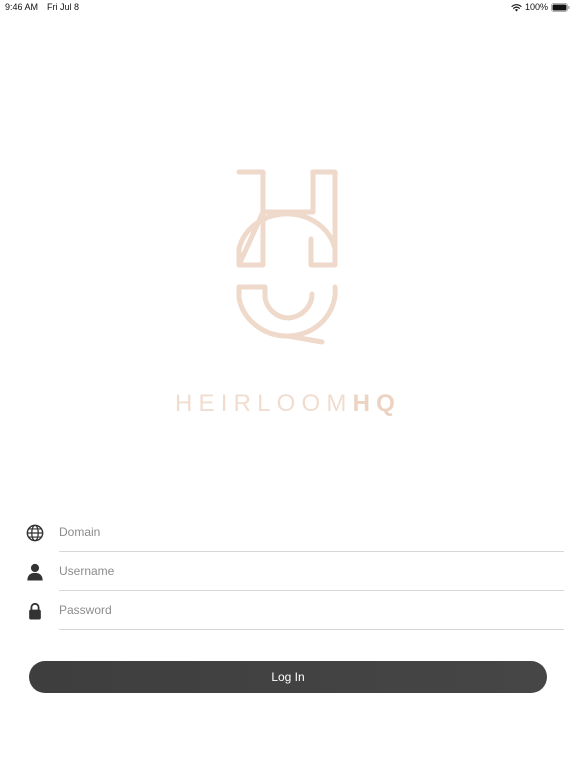 The image size is (576, 768). What do you see at coordinates (309, 532) in the screenshot?
I see `domain-field` at bounding box center [309, 532].